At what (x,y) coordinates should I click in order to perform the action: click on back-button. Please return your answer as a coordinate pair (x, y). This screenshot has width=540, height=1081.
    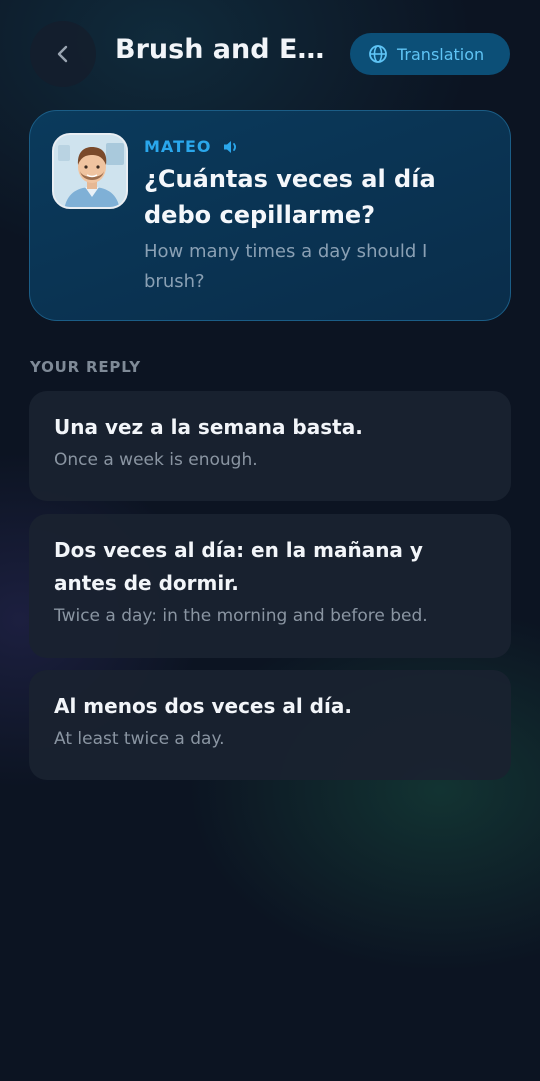
    Looking at the image, I should click on (63, 54).